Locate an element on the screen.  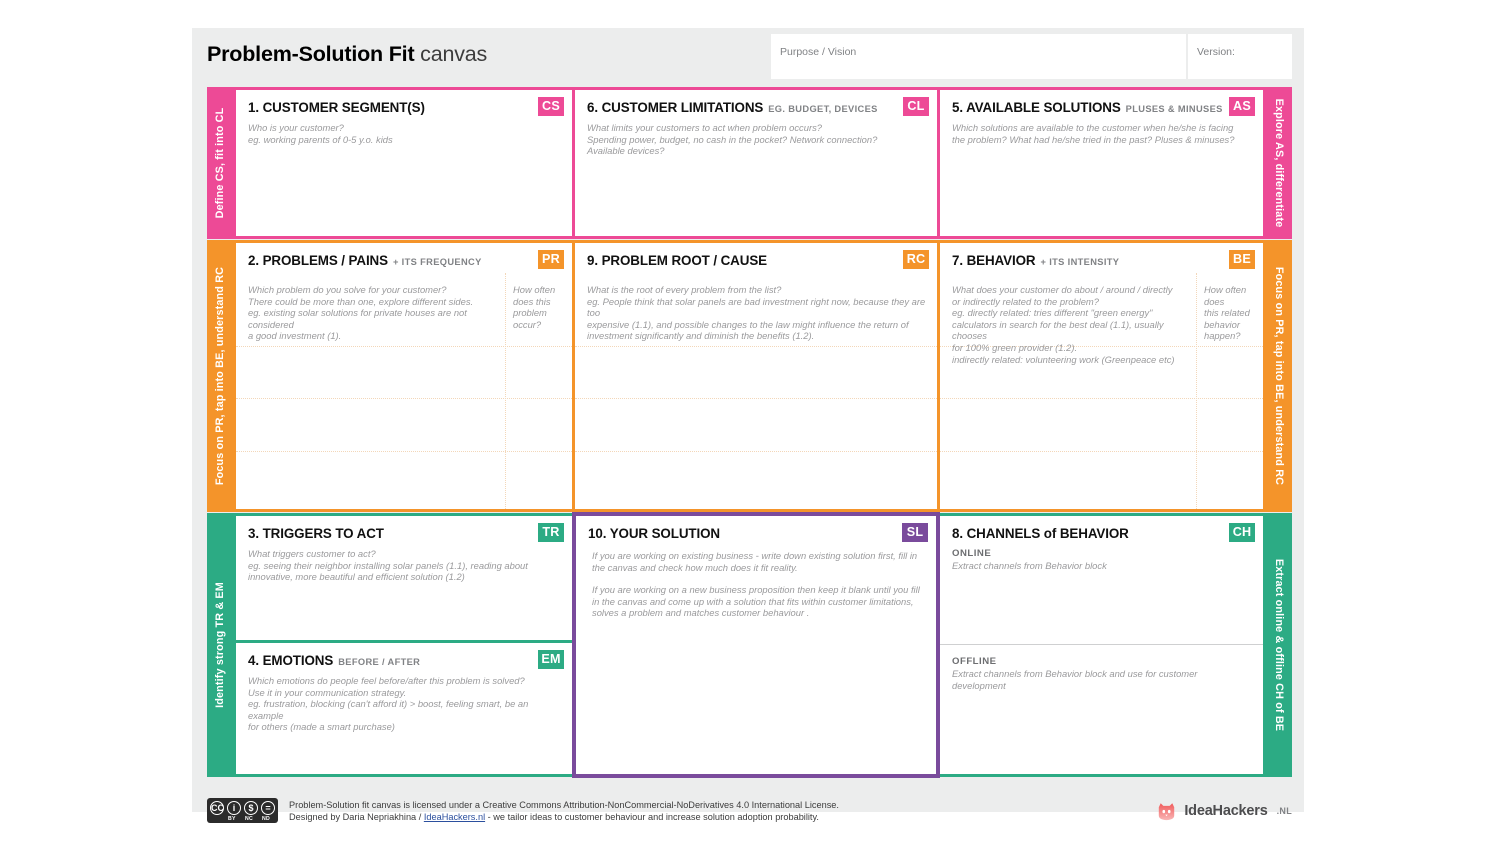
block-emotions-subtitle: BEFORE / AFTER is located at coordinates (379, 662).